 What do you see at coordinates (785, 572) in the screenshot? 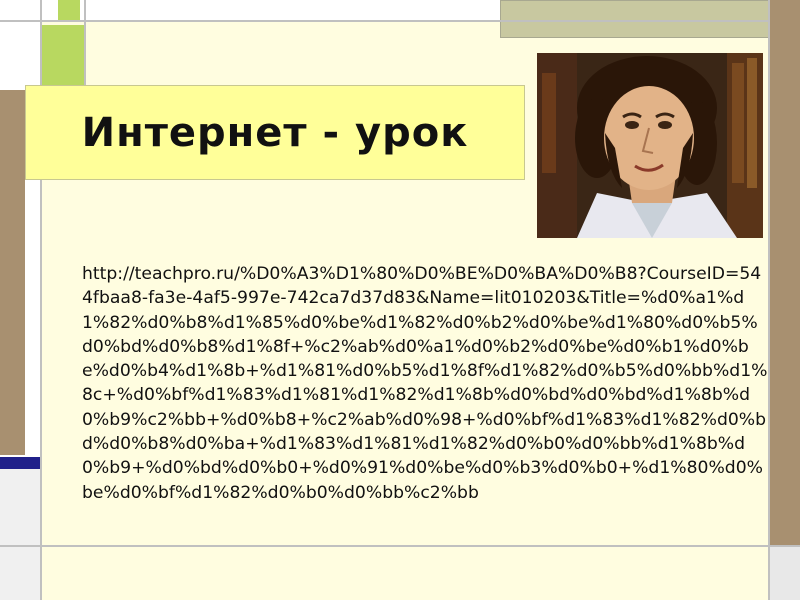
I see `right-stripe-gray` at bounding box center [785, 572].